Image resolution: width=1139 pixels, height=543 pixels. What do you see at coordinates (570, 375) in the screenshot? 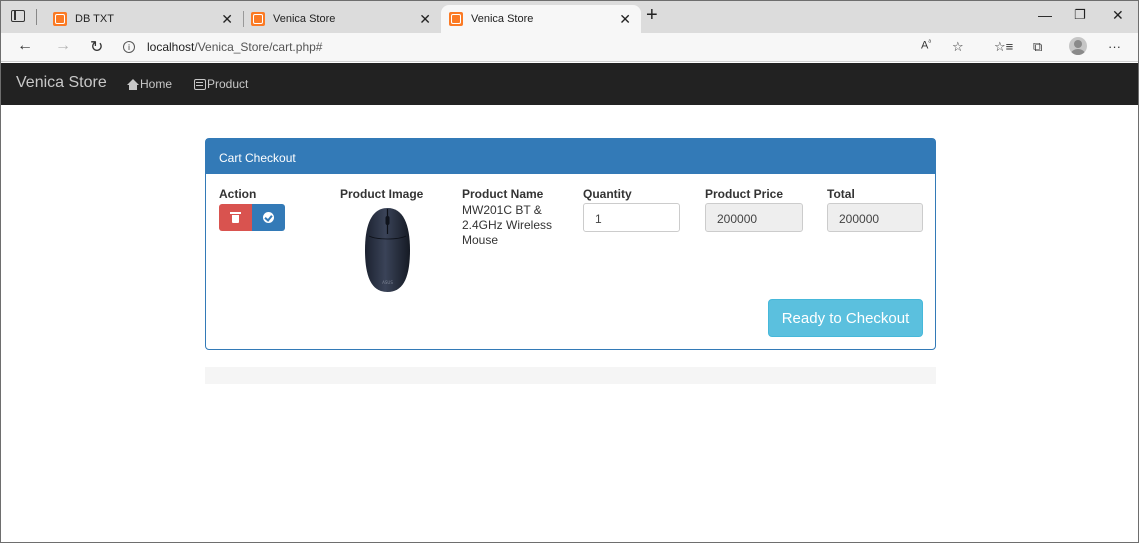
I see `footer-well` at bounding box center [570, 375].